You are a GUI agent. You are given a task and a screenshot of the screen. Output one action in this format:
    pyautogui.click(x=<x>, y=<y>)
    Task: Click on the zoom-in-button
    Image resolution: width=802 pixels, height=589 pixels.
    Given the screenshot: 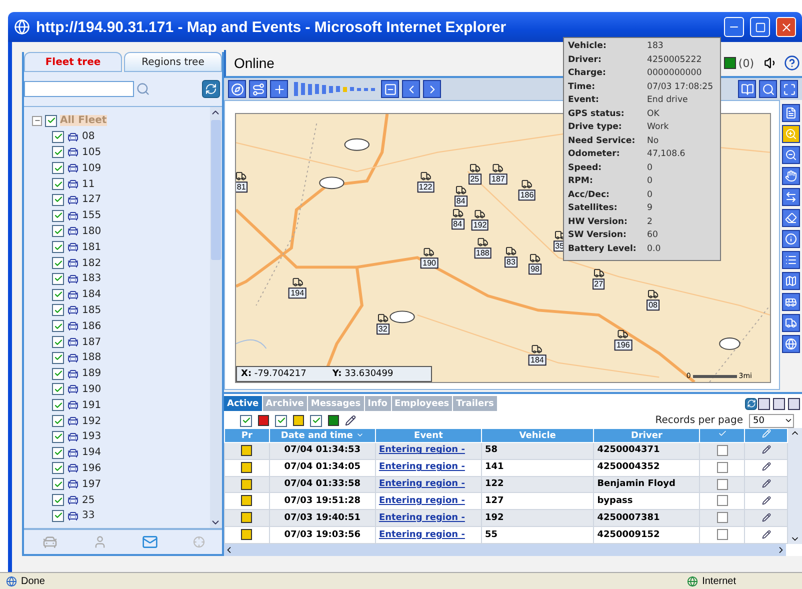 What is the action you would take?
    pyautogui.click(x=279, y=89)
    